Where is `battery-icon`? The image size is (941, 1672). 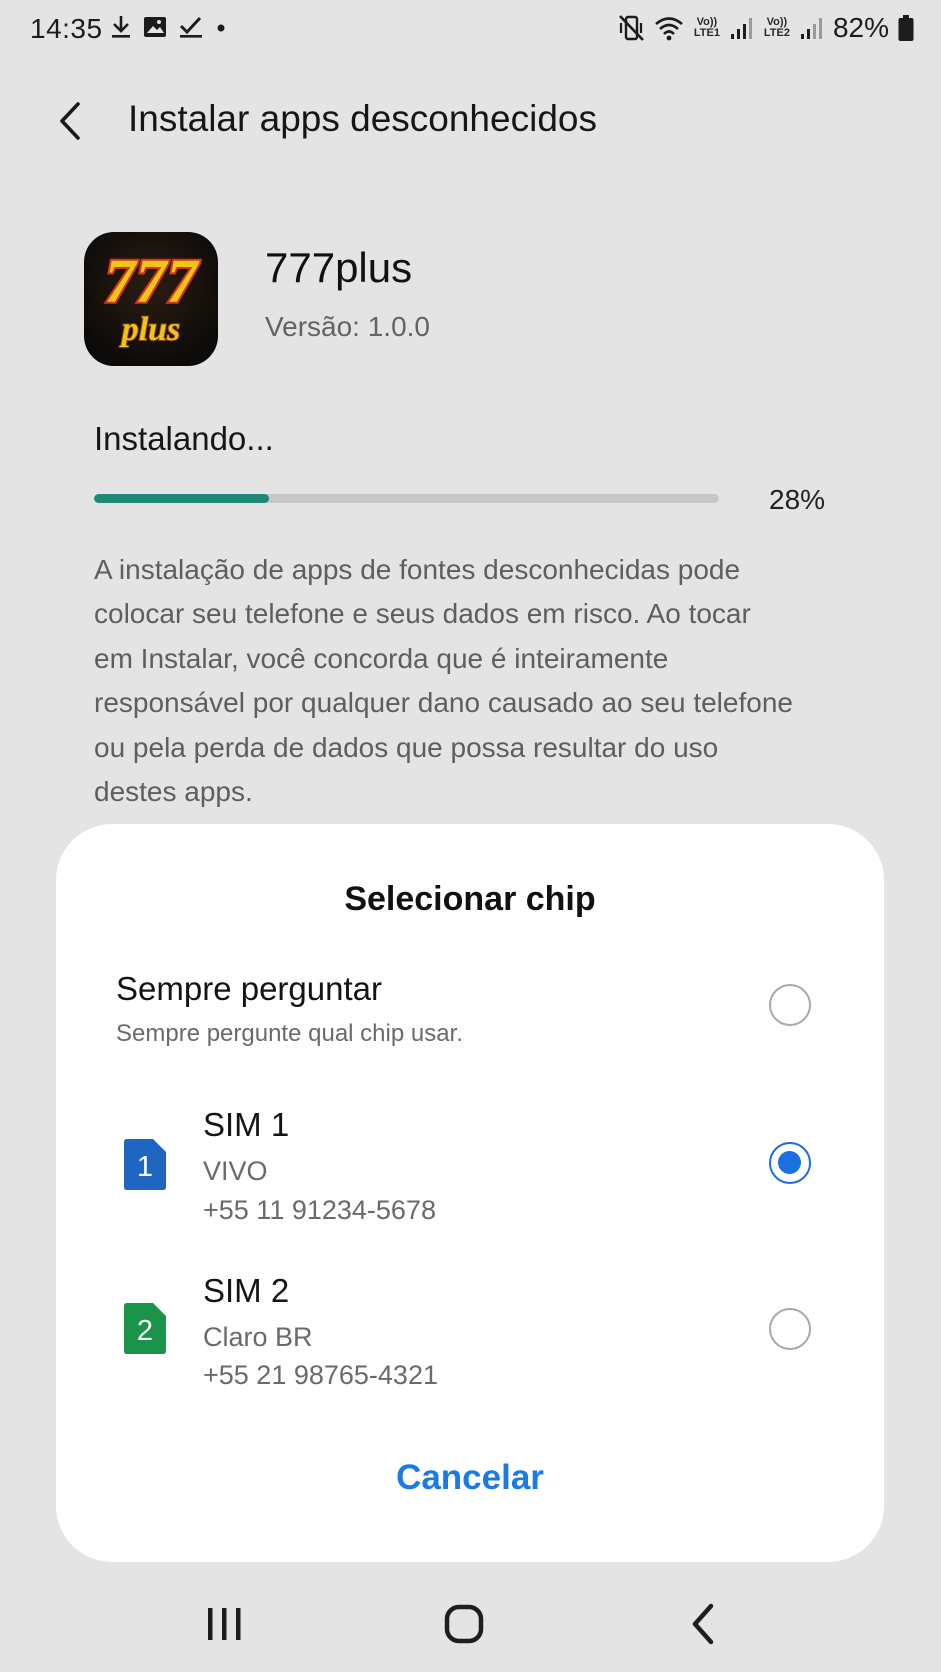 battery-icon is located at coordinates (906, 28).